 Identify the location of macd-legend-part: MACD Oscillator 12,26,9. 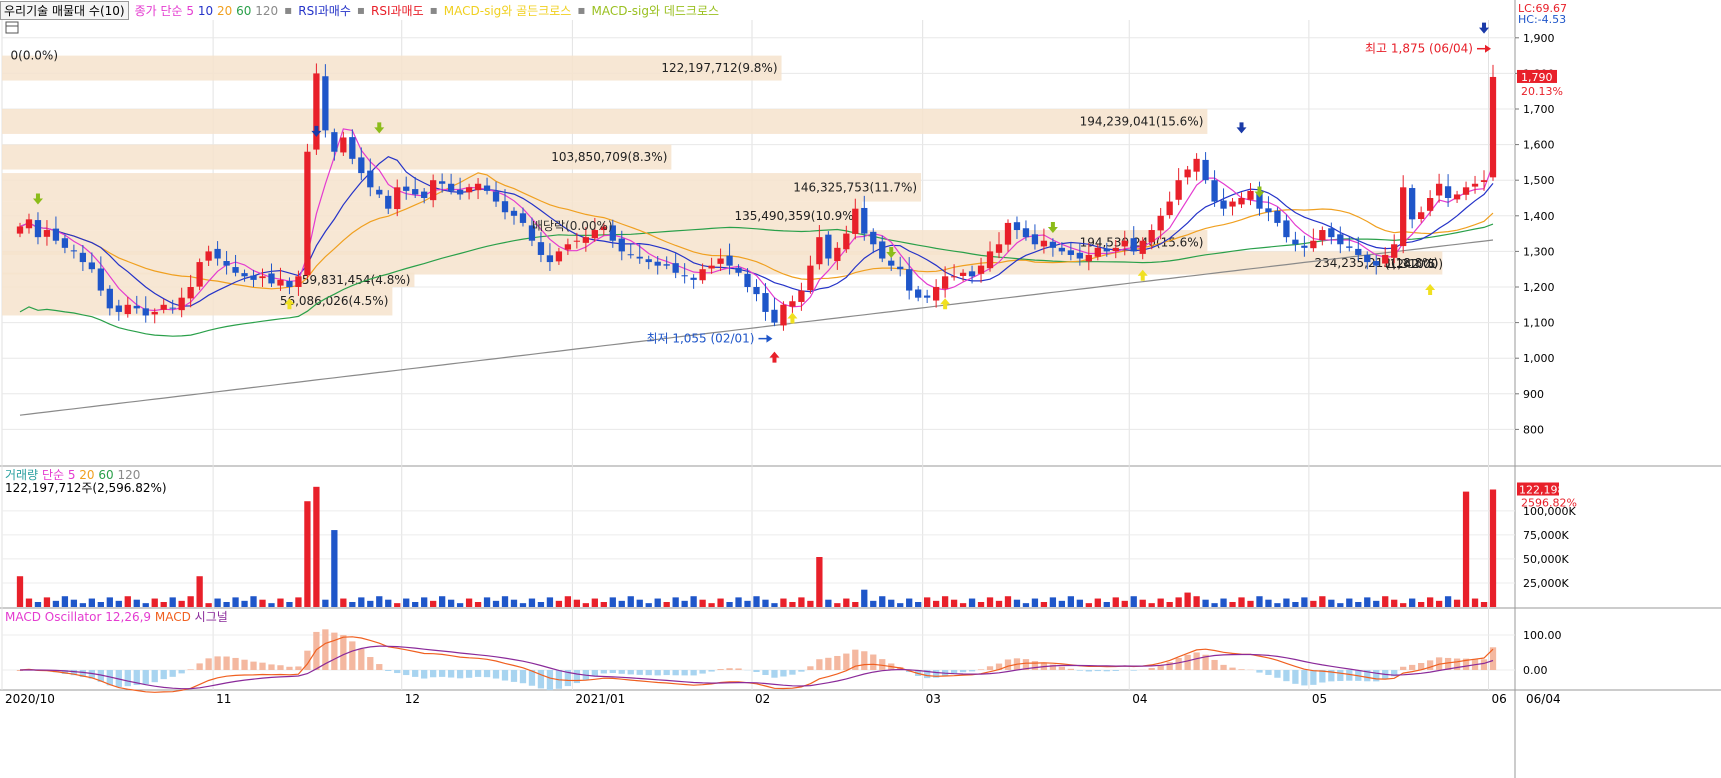
(78, 617).